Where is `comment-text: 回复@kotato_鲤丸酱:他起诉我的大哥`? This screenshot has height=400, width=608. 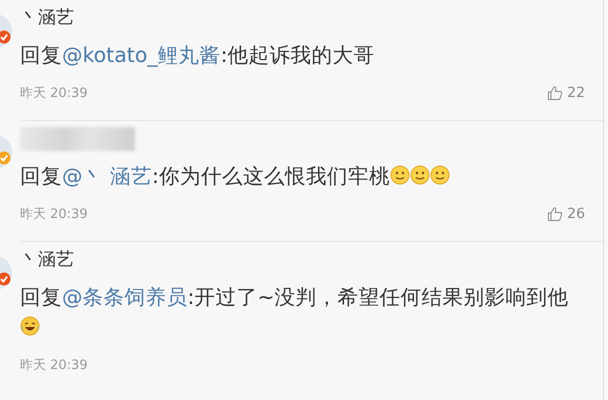
comment-text: 回复@kotato_鲤丸酱:他起诉我的大哥 is located at coordinates (198, 55).